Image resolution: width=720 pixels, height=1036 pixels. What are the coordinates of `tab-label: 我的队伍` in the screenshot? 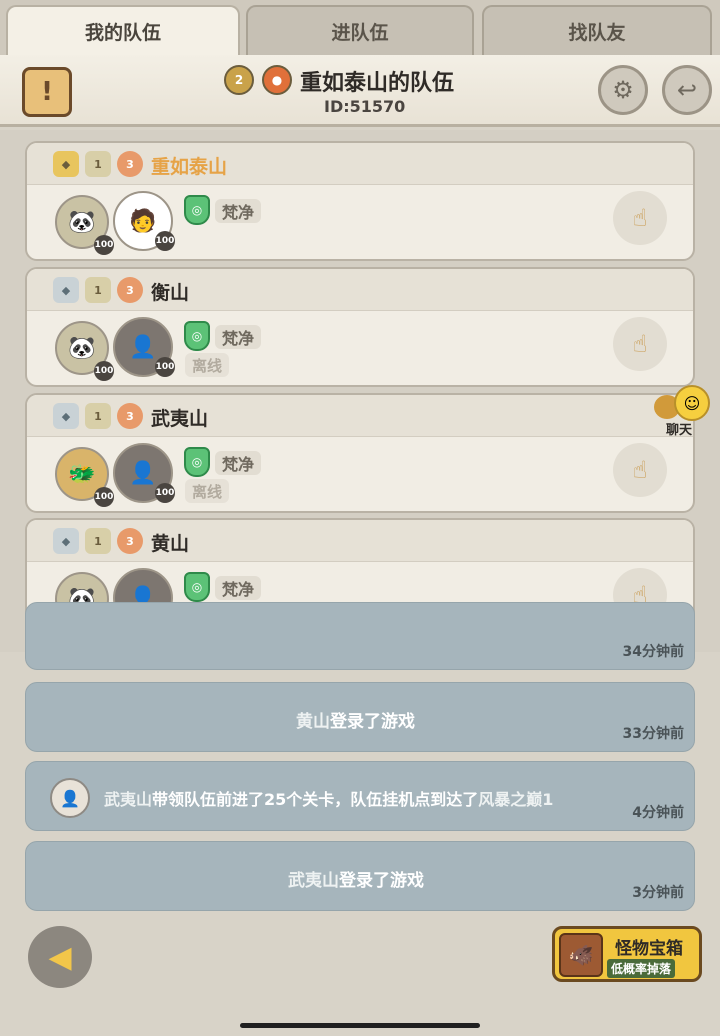 It's located at (122, 32).